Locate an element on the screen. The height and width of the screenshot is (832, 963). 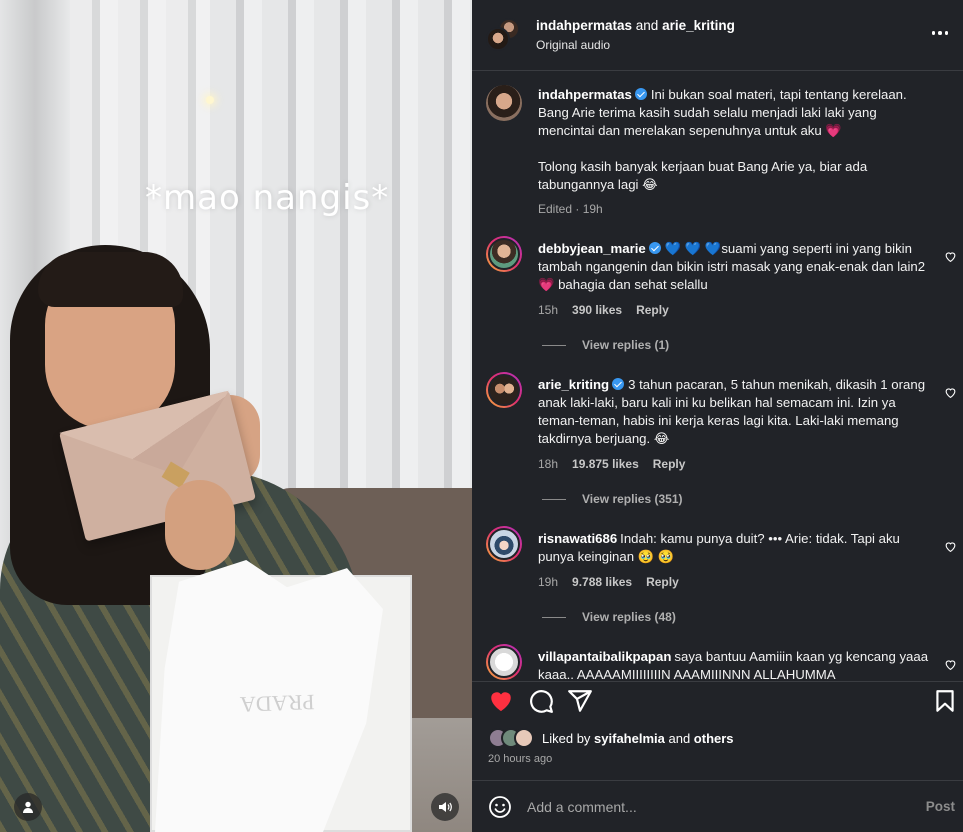
user-tag-icon is located at coordinates (28, 807).